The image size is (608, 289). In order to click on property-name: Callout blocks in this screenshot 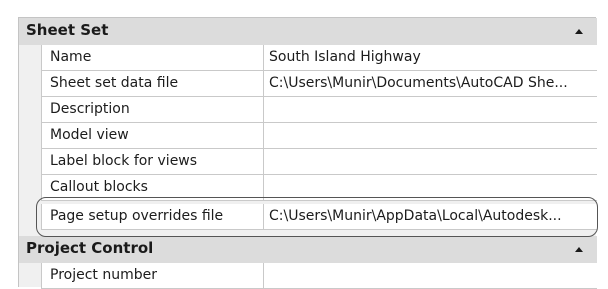, I will do `click(153, 187)`.